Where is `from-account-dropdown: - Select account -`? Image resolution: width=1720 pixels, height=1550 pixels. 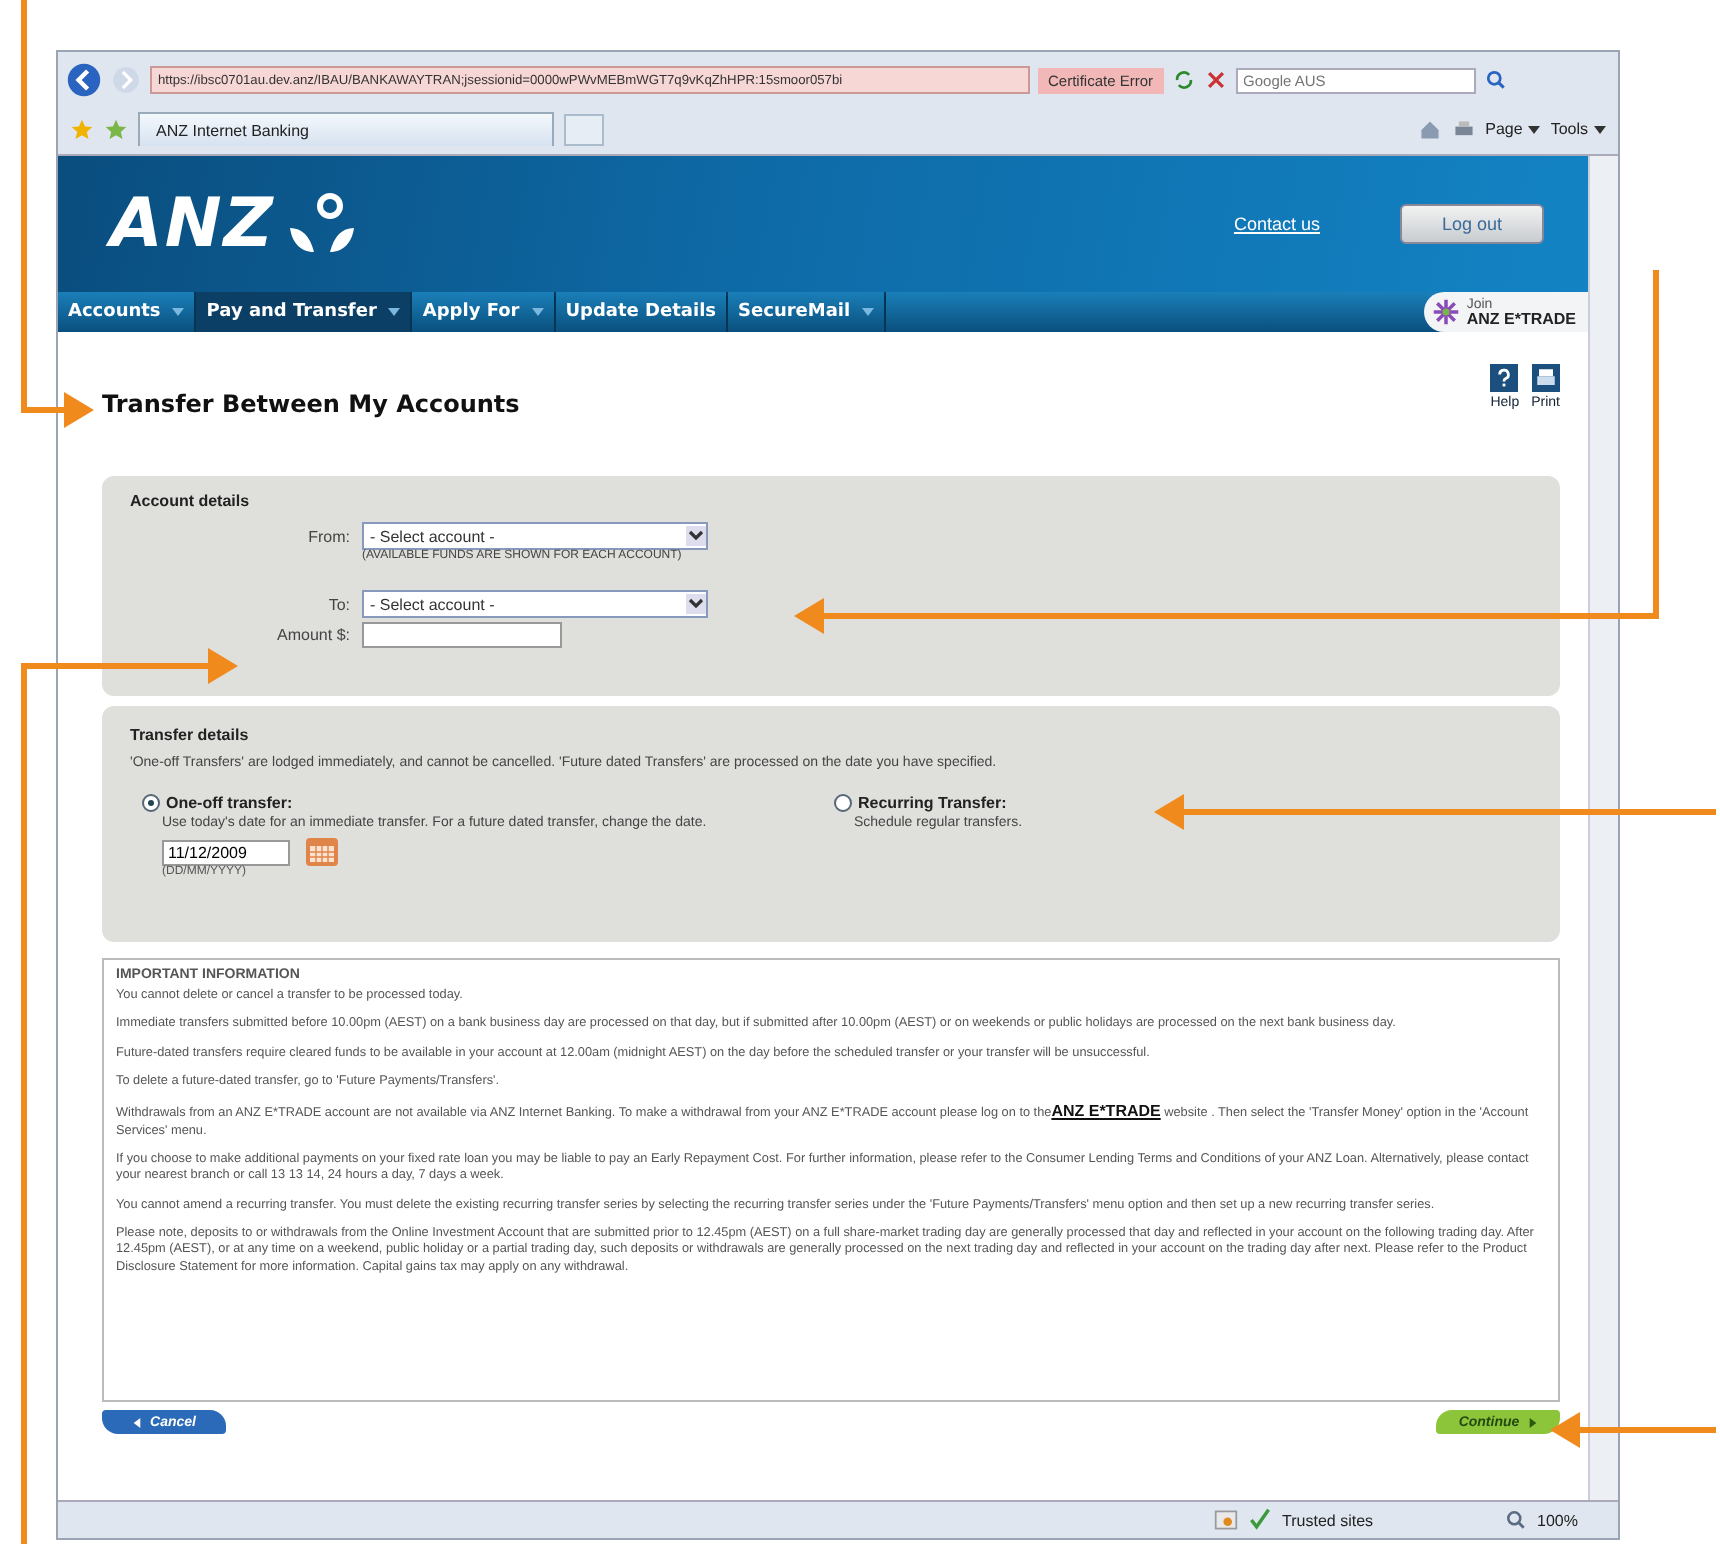 from-account-dropdown: - Select account - is located at coordinates (535, 536).